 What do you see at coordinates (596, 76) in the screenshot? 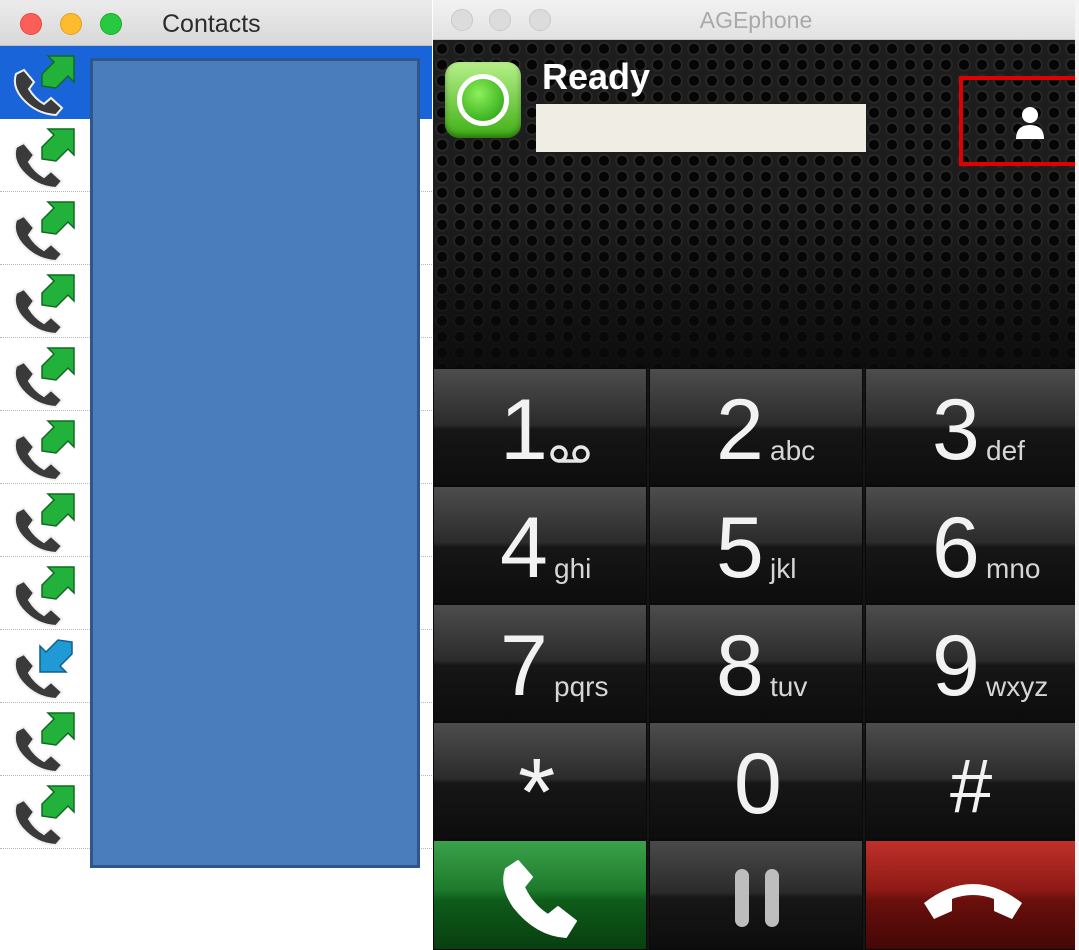
I see `status-text: Ready` at bounding box center [596, 76].